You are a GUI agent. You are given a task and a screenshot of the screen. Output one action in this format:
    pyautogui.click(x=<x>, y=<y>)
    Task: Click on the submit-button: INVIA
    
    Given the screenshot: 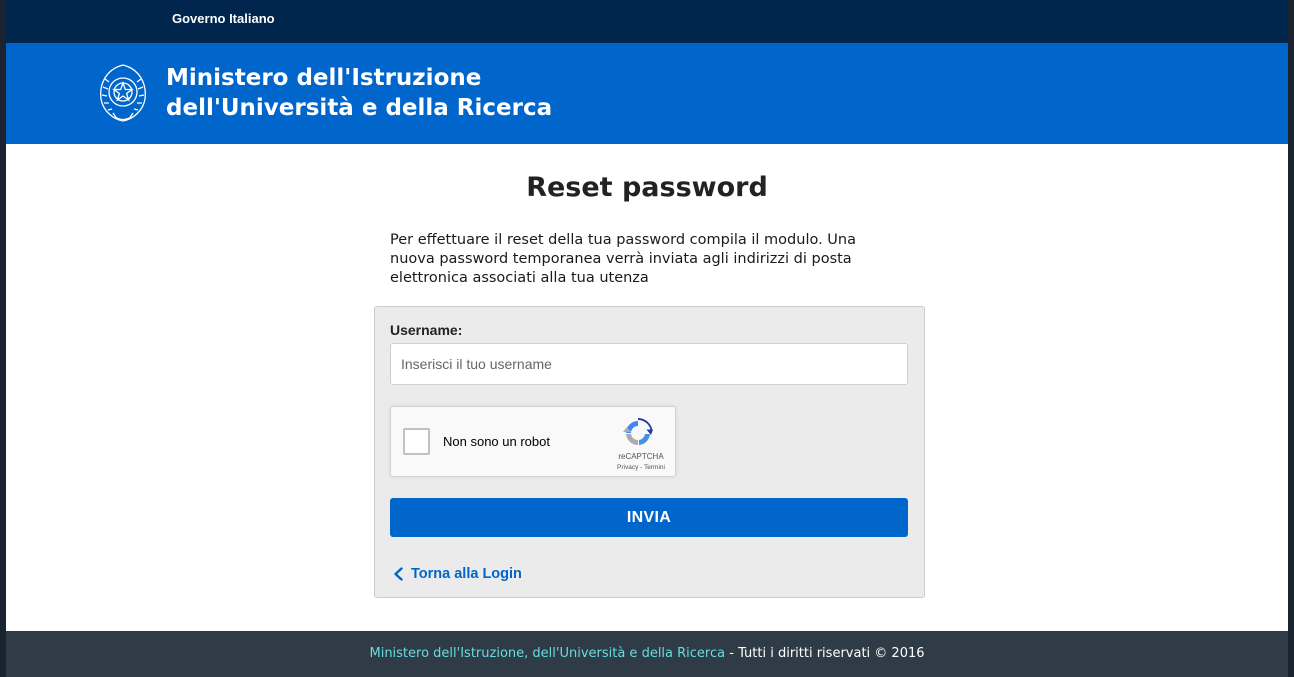 What is the action you would take?
    pyautogui.click(x=649, y=517)
    